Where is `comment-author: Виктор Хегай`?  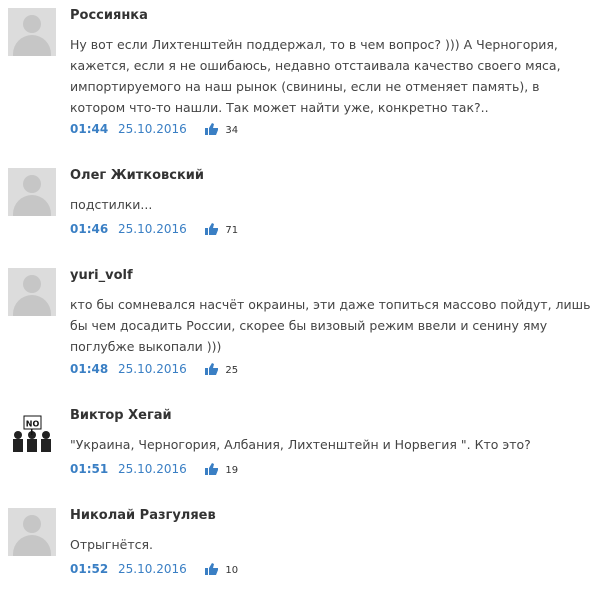
comment-author: Виктор Хегай is located at coordinates (121, 415).